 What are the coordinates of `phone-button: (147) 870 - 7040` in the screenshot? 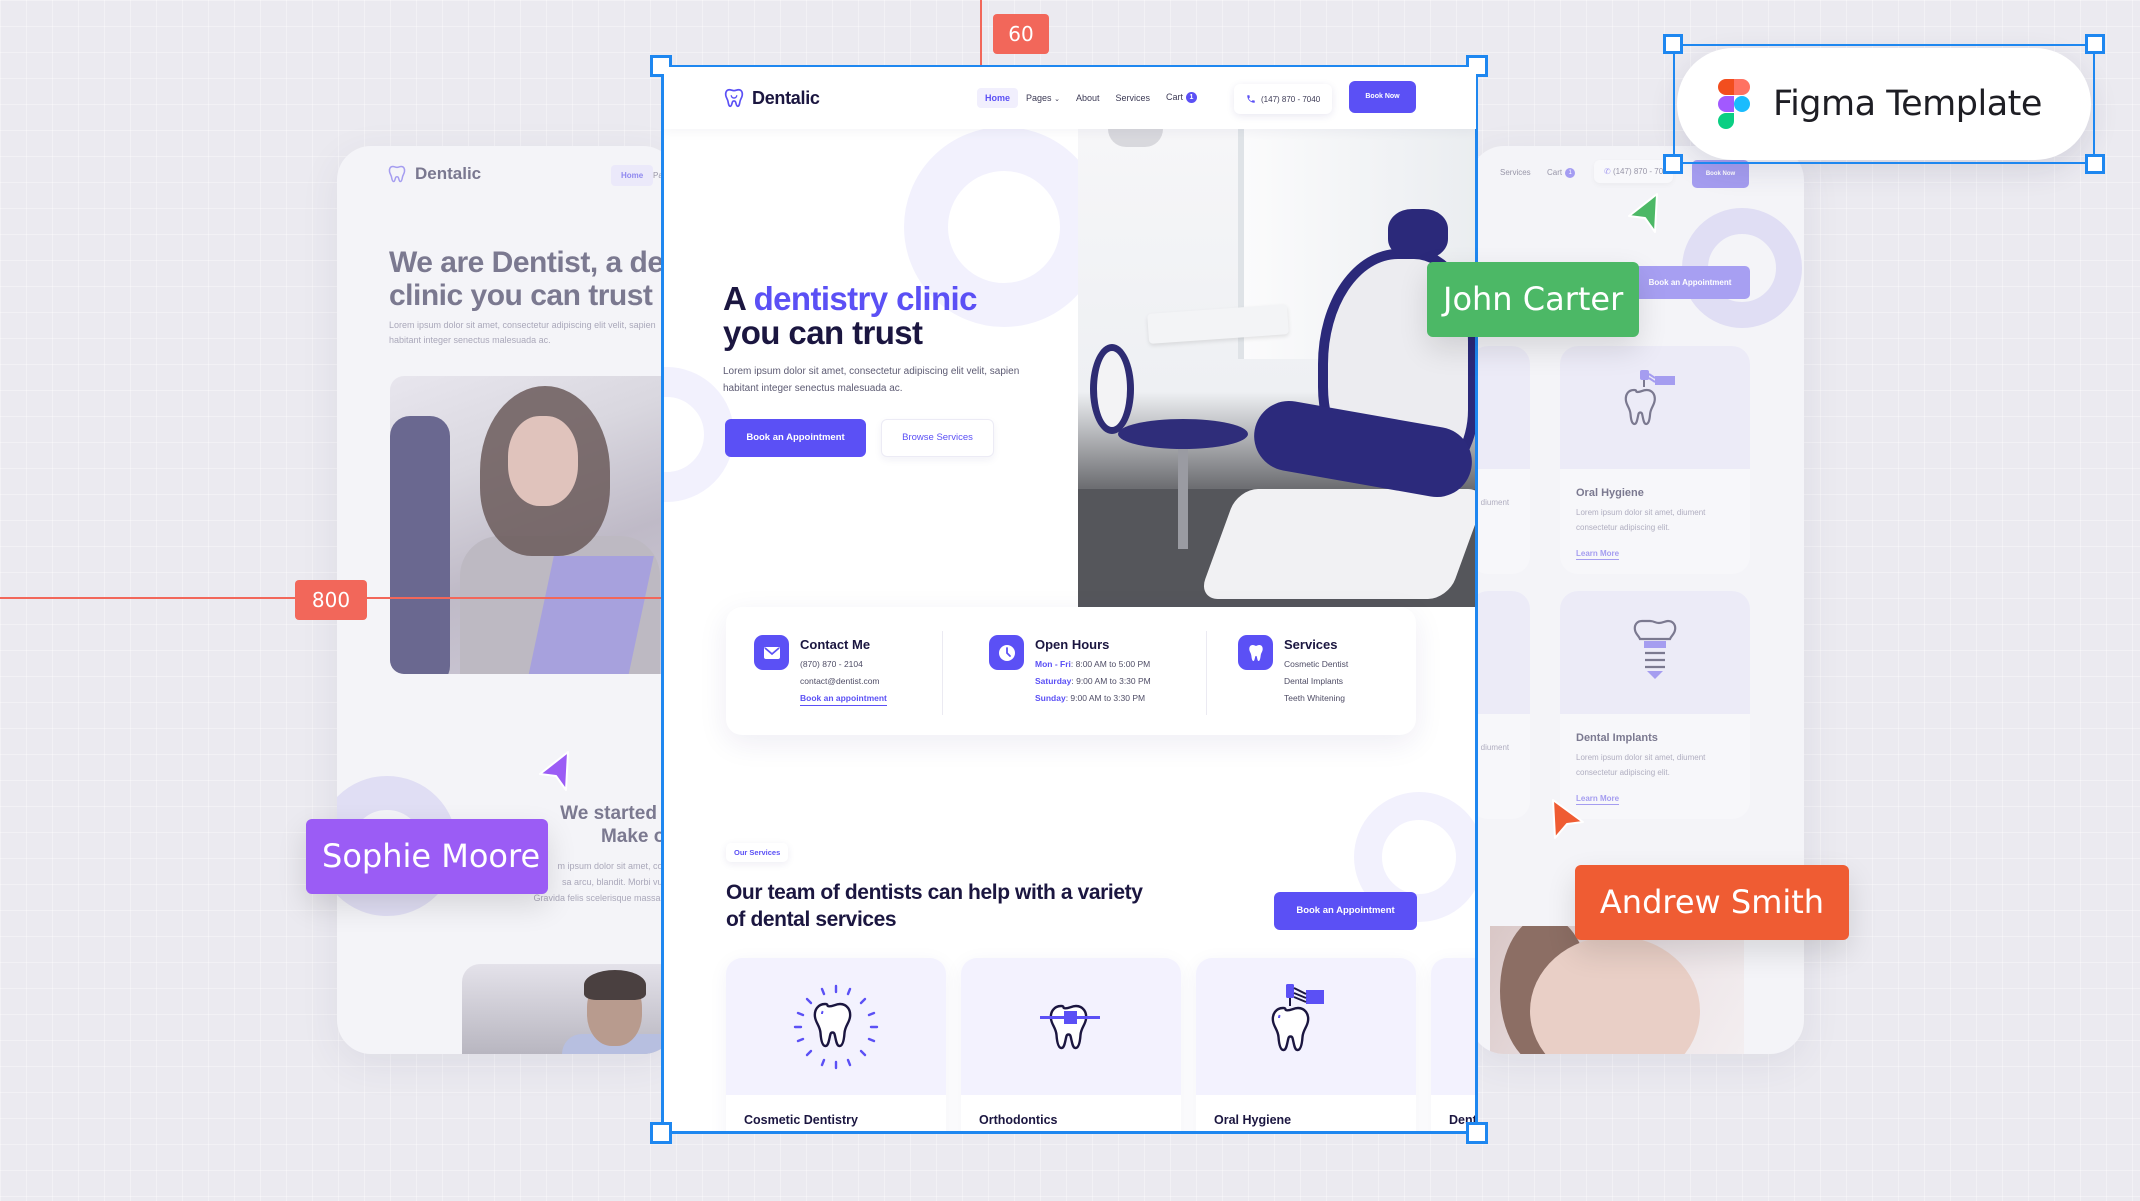 It's located at (1283, 99).